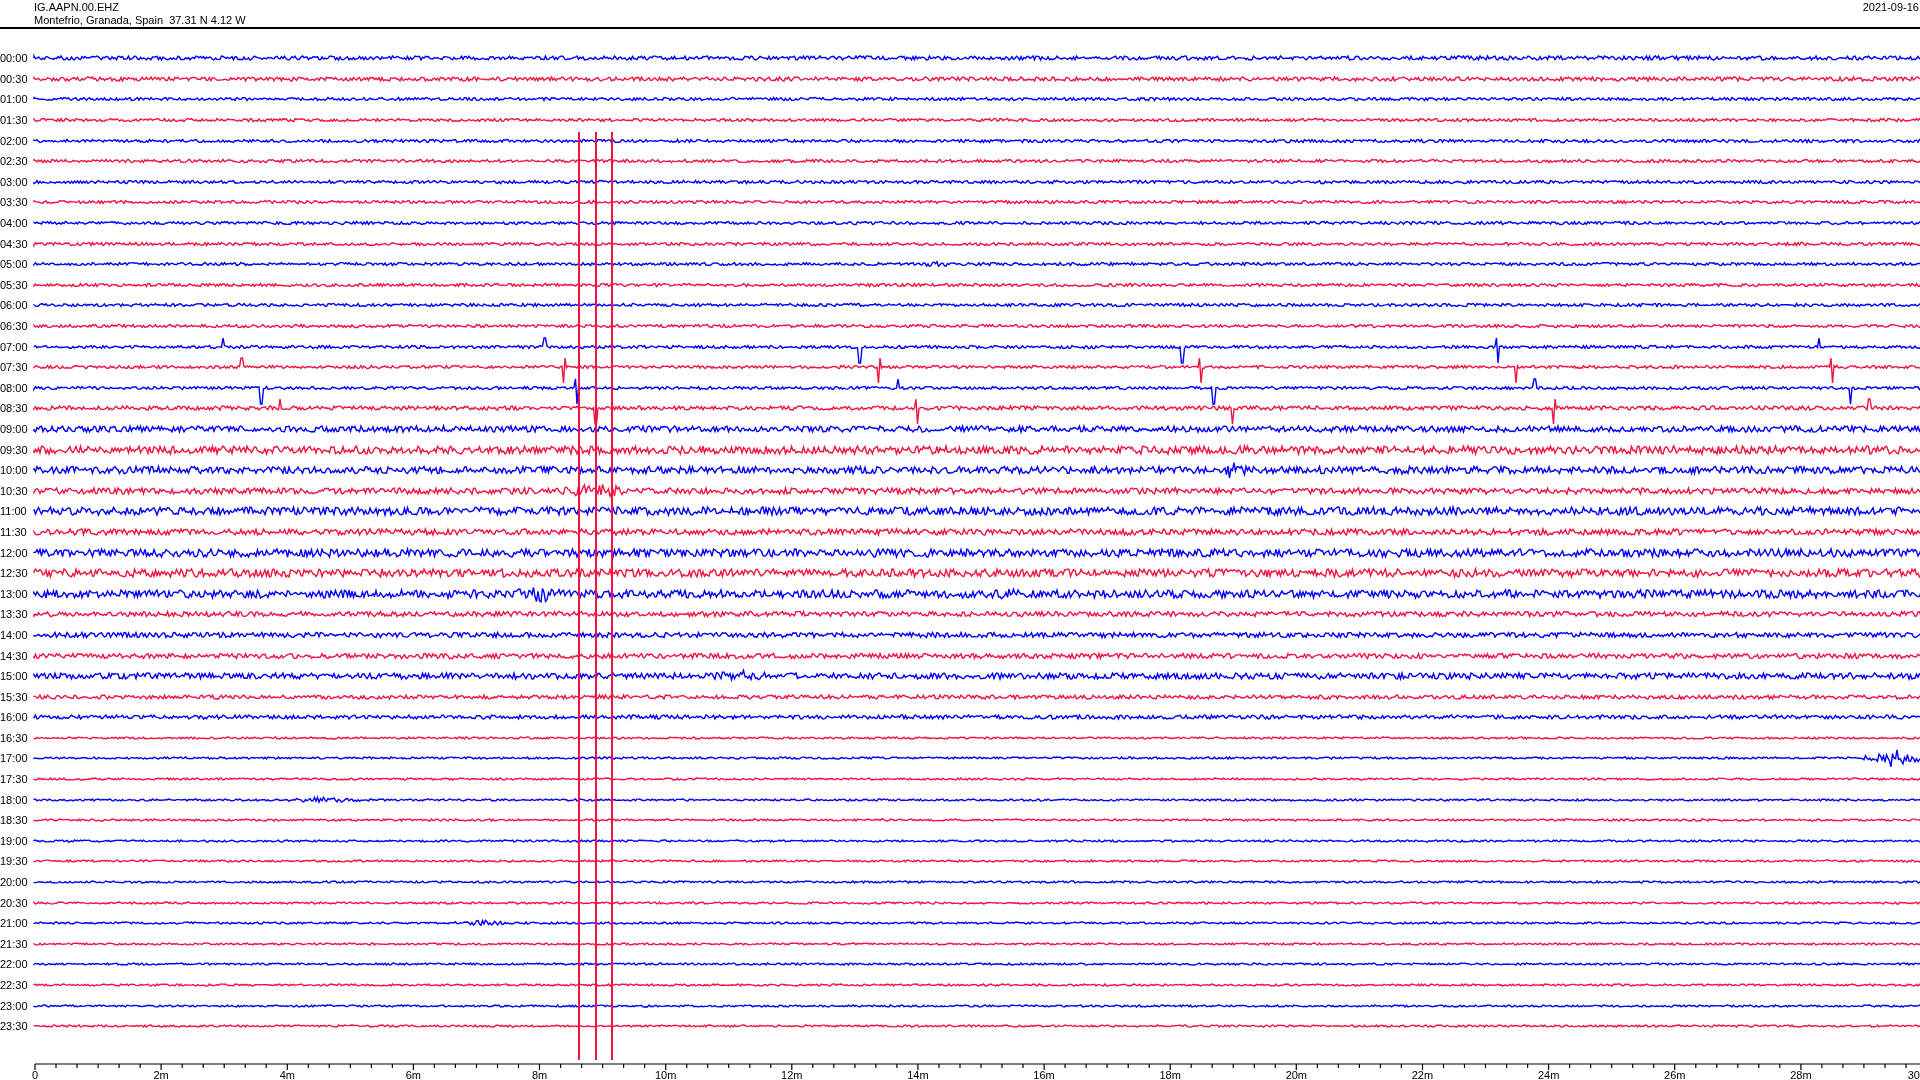 This screenshot has width=1920, height=1080. What do you see at coordinates (14, 820) in the screenshot?
I see `time-label: 18:30` at bounding box center [14, 820].